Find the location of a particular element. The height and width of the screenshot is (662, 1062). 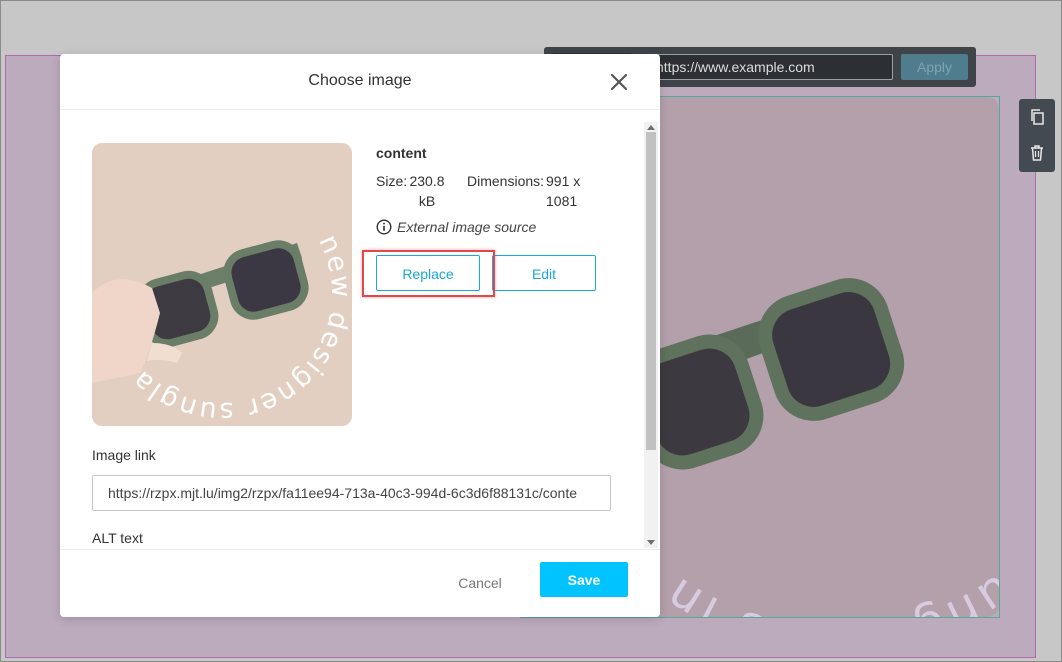

image-link-label: Image link is located at coordinates (124, 455).